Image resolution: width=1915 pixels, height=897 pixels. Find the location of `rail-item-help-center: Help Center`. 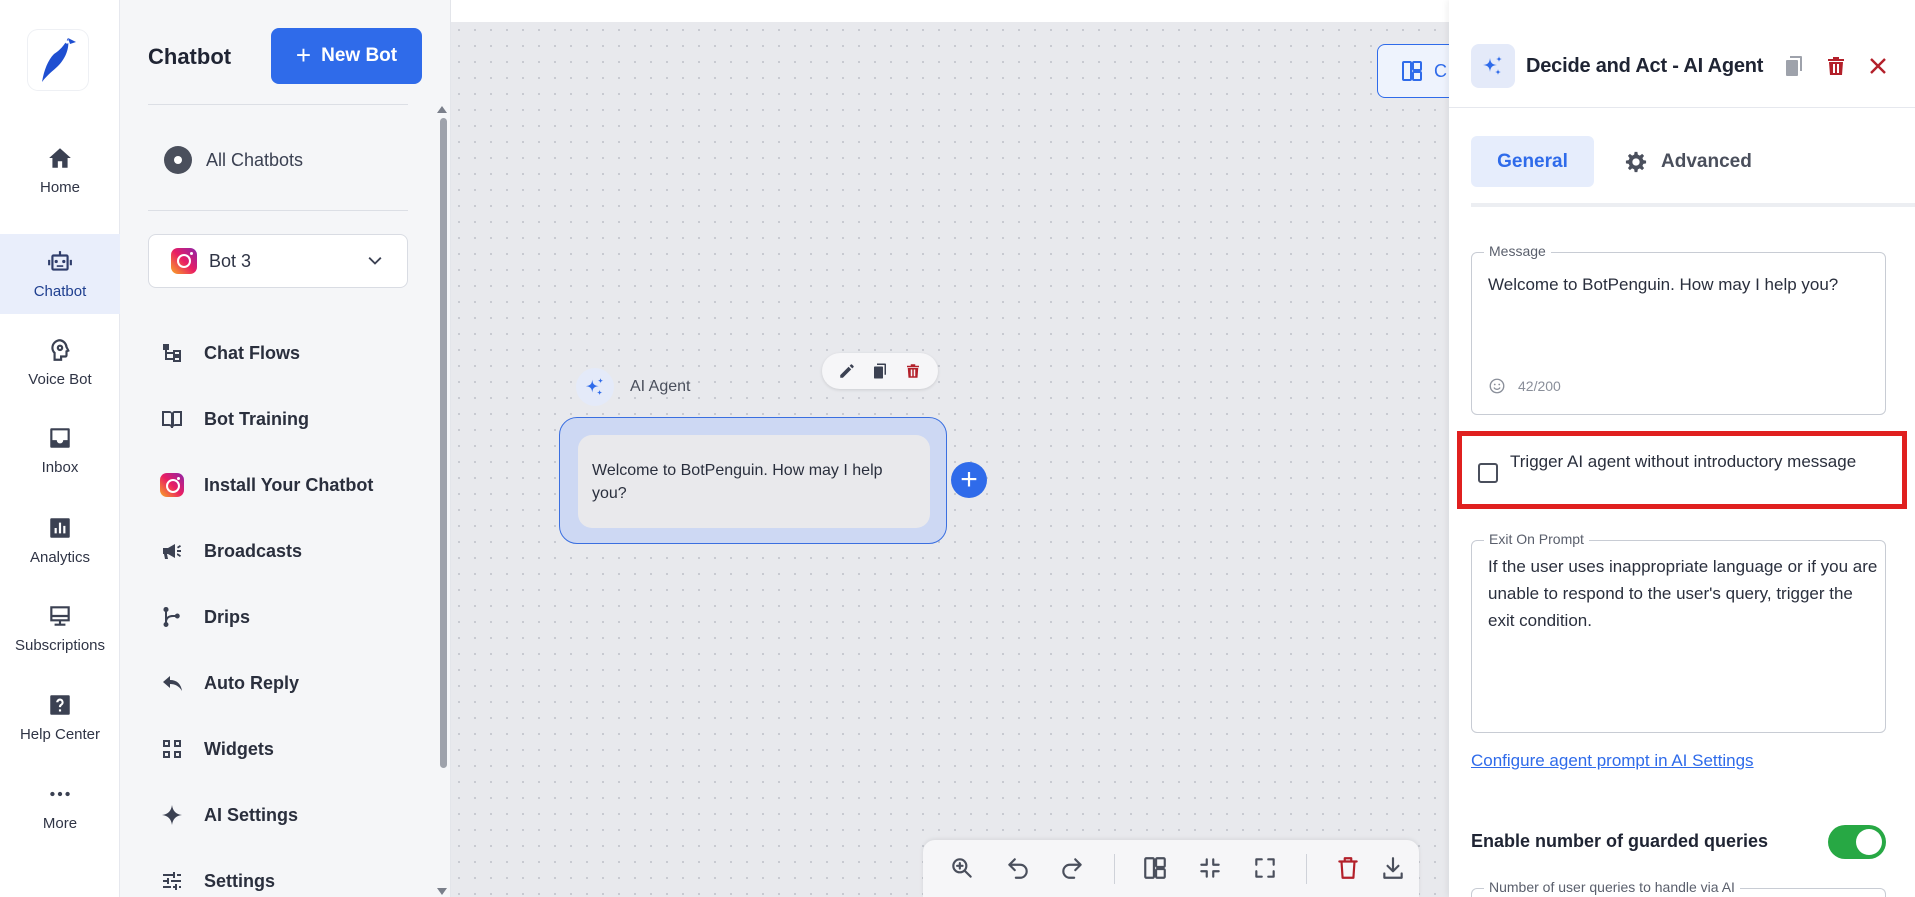

rail-item-help-center: Help Center is located at coordinates (60, 717).